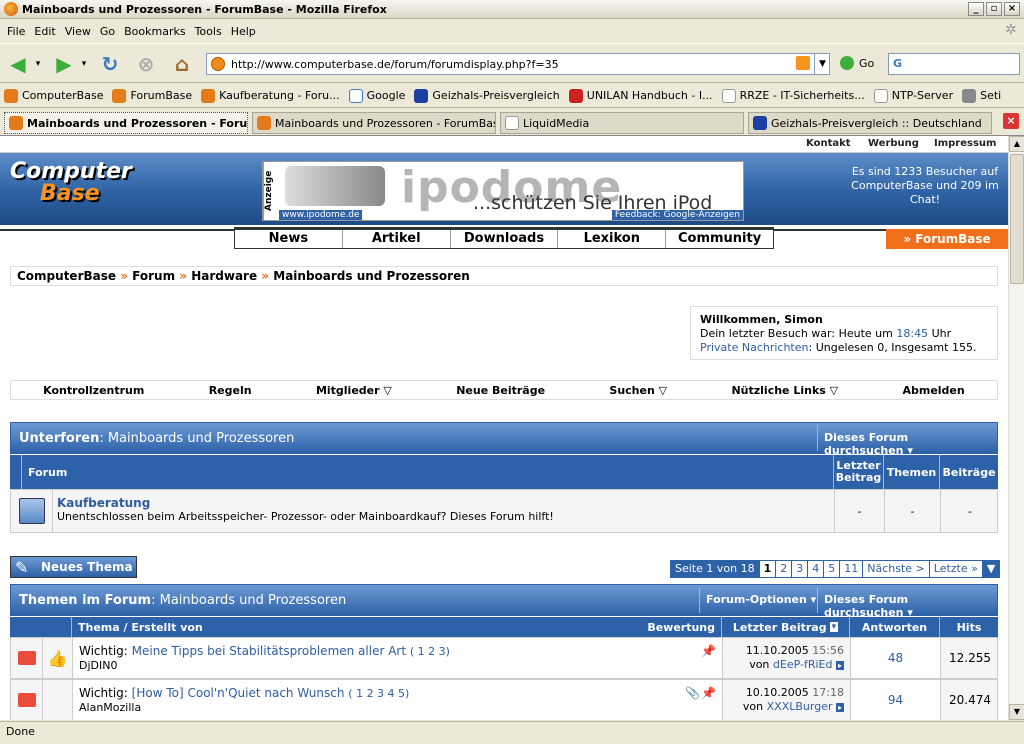  Describe the element at coordinates (119, 95) in the screenshot. I see `bookmark-favicon-icon` at that location.